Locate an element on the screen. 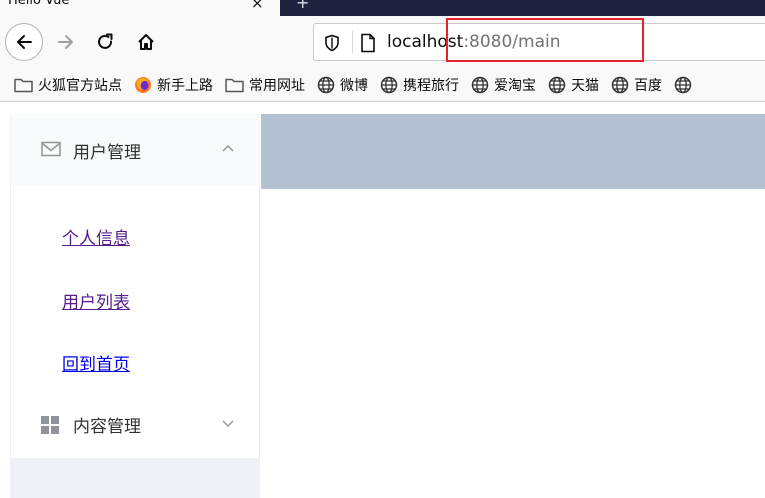 This screenshot has height=498, width=765. bookmark-label: 新手上路 is located at coordinates (185, 85).